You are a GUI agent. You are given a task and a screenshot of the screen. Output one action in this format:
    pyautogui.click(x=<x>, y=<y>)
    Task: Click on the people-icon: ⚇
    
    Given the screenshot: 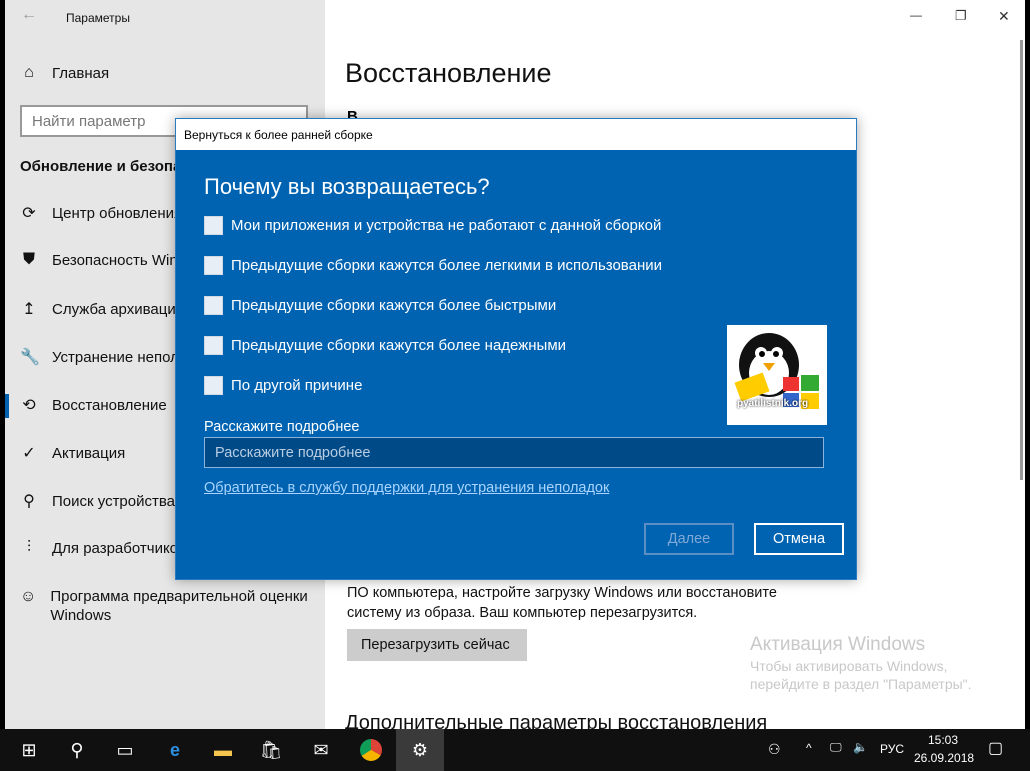 What is the action you would take?
    pyautogui.click(x=774, y=749)
    